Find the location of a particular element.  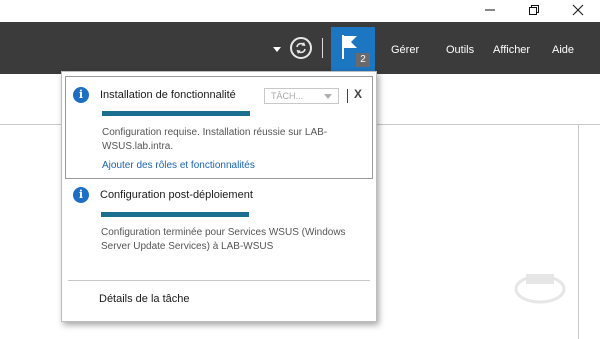

close-icon is located at coordinates (578, 10).